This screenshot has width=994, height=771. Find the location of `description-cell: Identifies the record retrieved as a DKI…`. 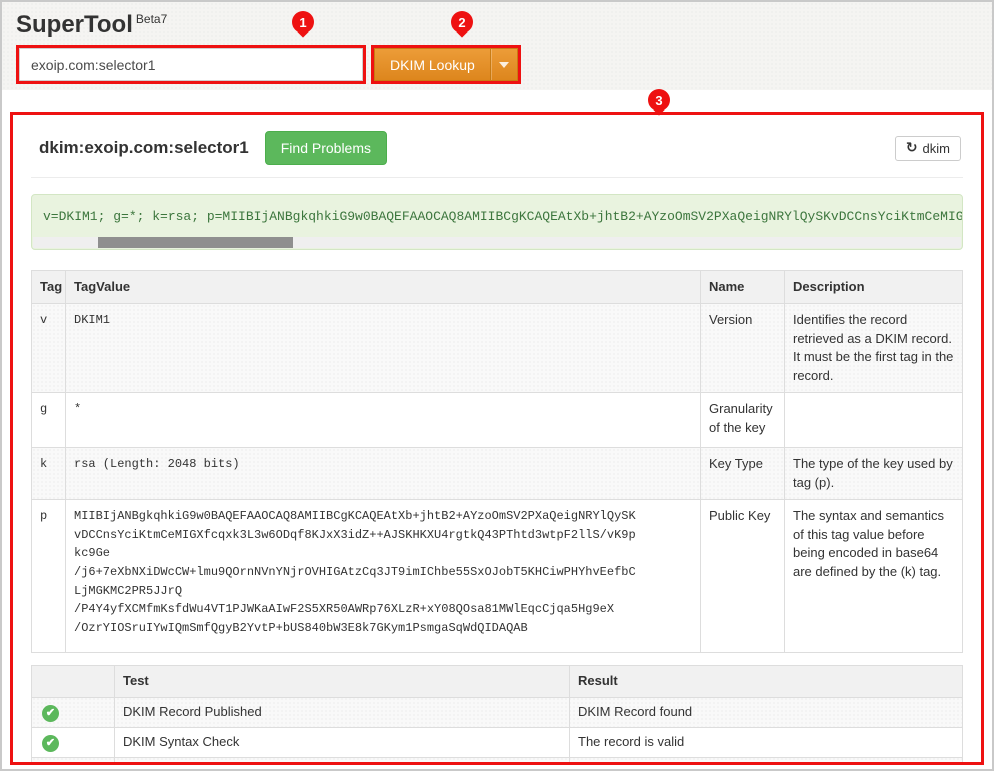

description-cell: Identifies the record retrieved as a DKI… is located at coordinates (873, 348).